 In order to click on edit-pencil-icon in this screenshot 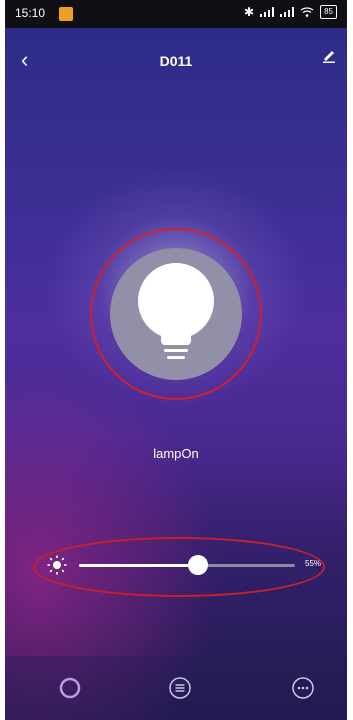, I will do `click(329, 57)`.